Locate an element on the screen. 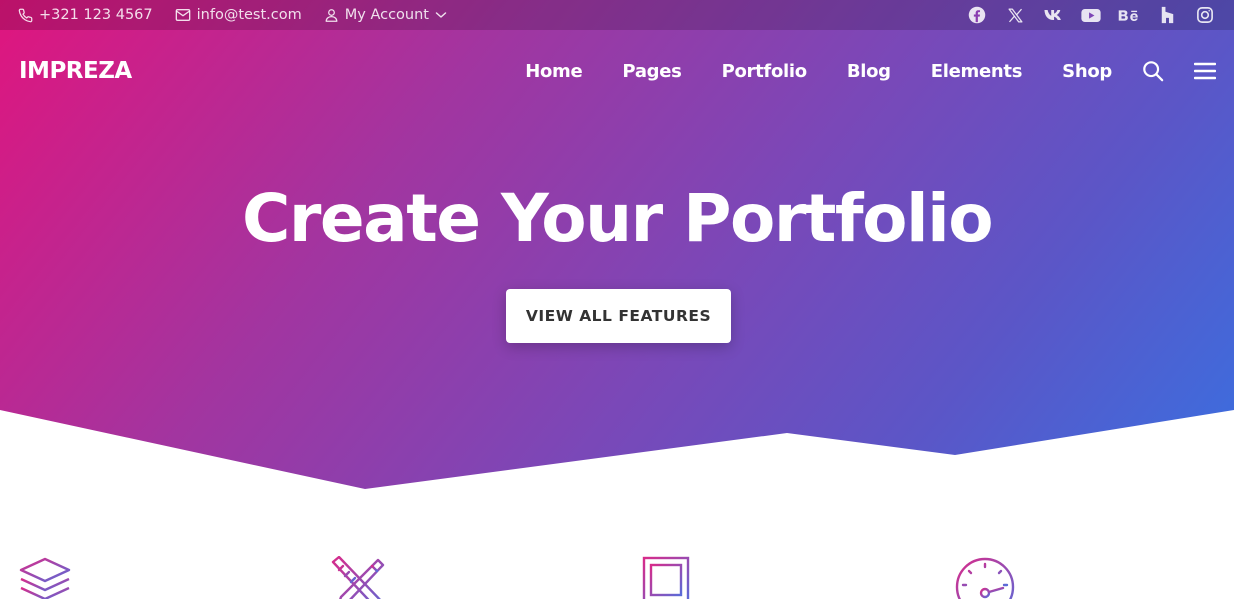  facebook-icon is located at coordinates (977, 15).